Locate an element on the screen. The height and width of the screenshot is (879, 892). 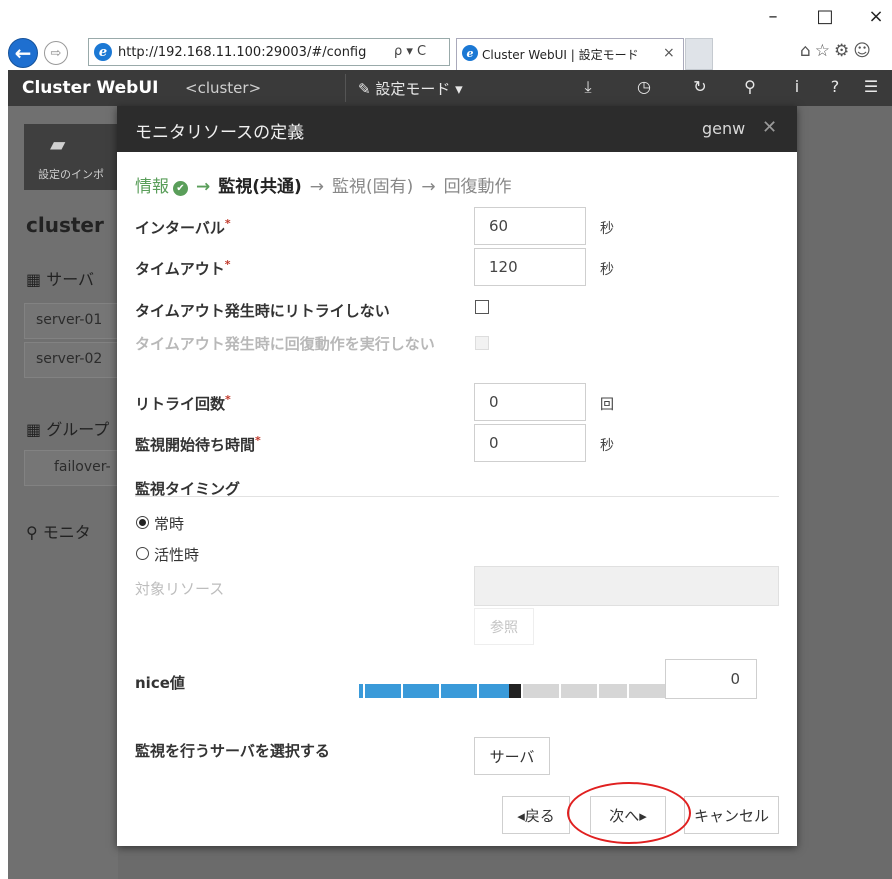
cancel-button: キャンセル is located at coordinates (731, 815).